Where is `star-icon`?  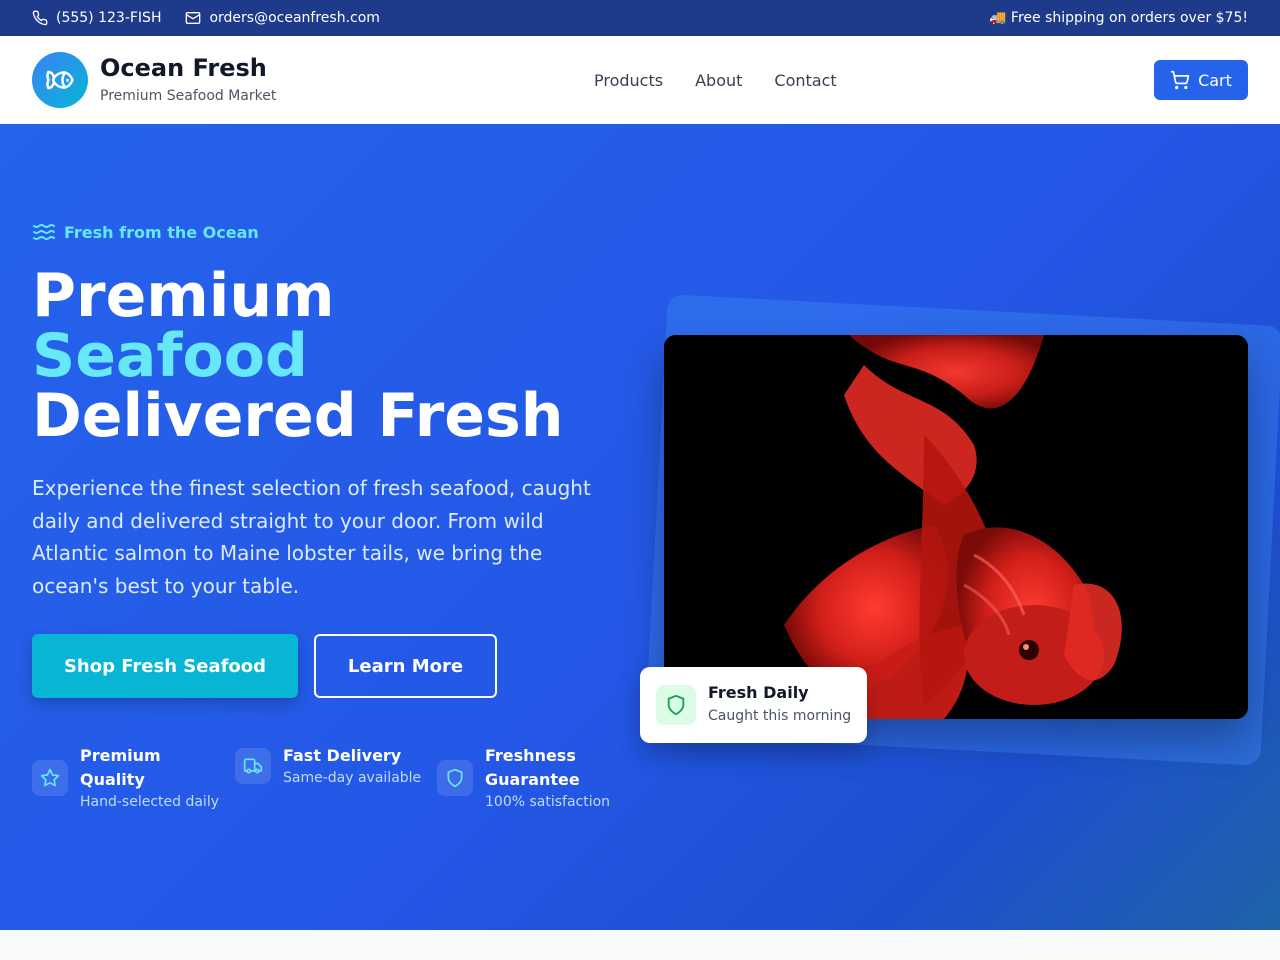
star-icon is located at coordinates (50, 777).